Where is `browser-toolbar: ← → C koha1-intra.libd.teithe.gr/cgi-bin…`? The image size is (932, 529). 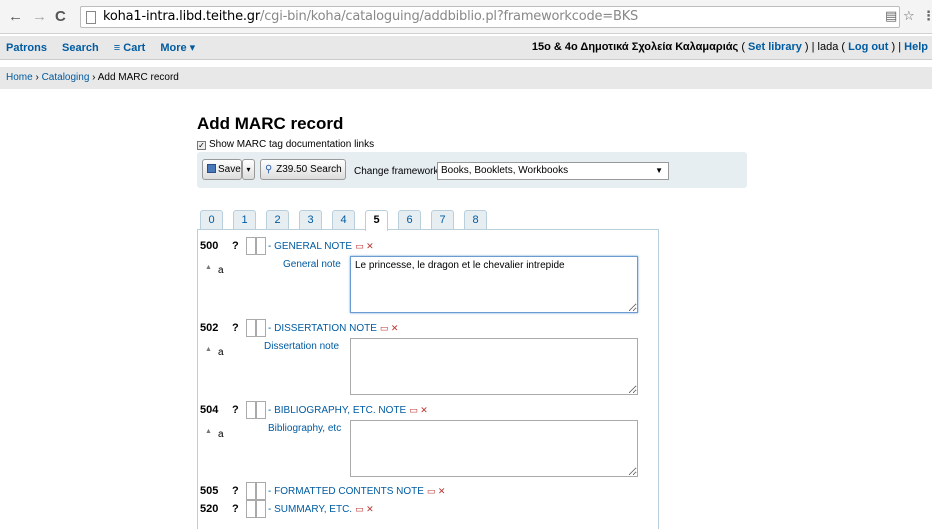
browser-toolbar: ← → C koha1-intra.libd.teithe.gr/cgi-bin… is located at coordinates (466, 17).